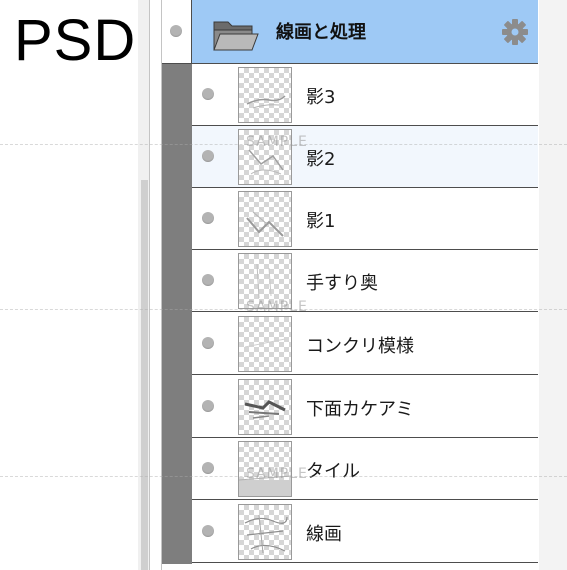 The height and width of the screenshot is (570, 567). What do you see at coordinates (515, 32) in the screenshot?
I see `gear-icon` at bounding box center [515, 32].